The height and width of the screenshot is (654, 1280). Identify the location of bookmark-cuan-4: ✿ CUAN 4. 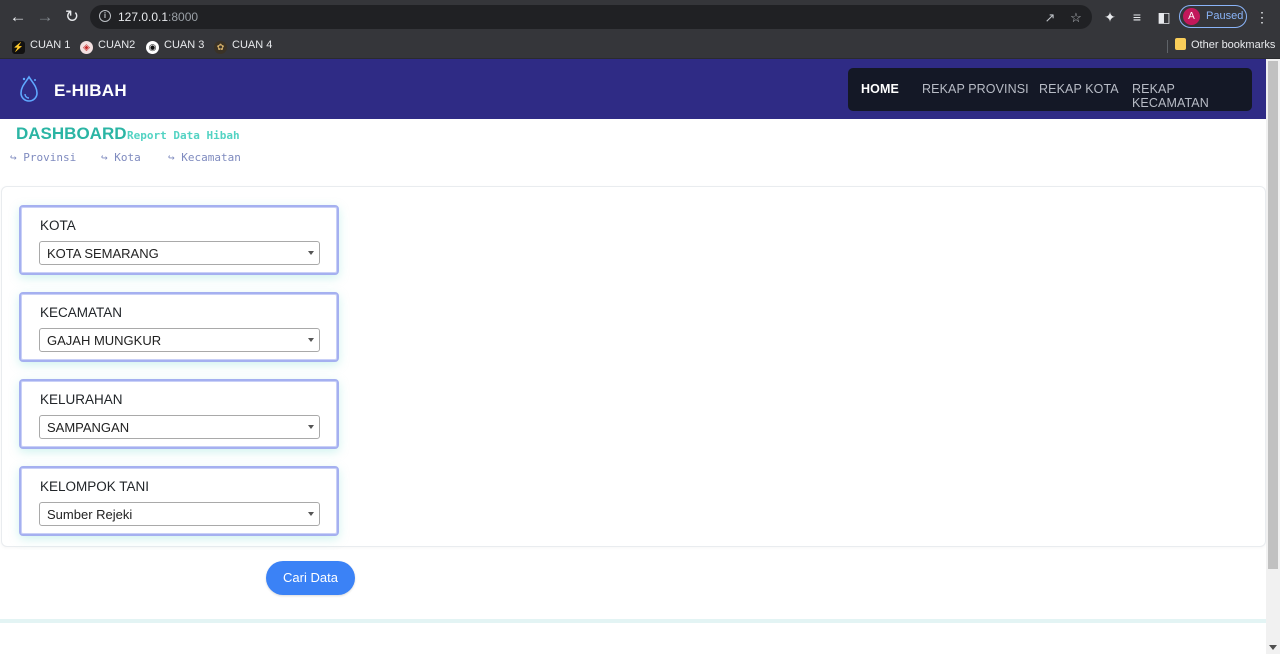
(243, 45).